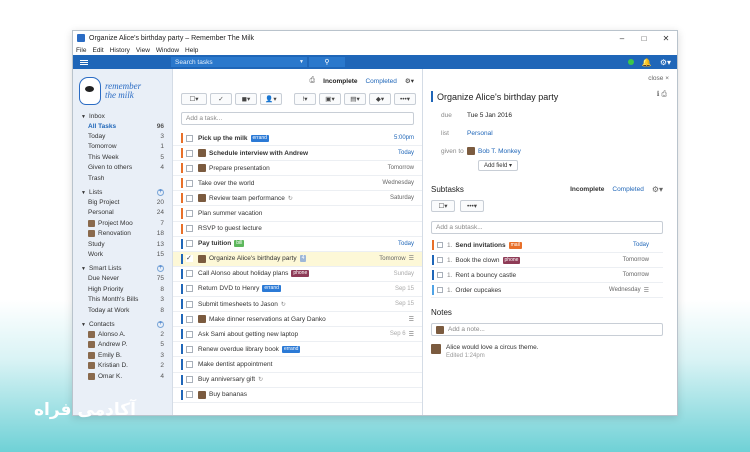  I want to click on print-icon: ⎙, so click(313, 81).